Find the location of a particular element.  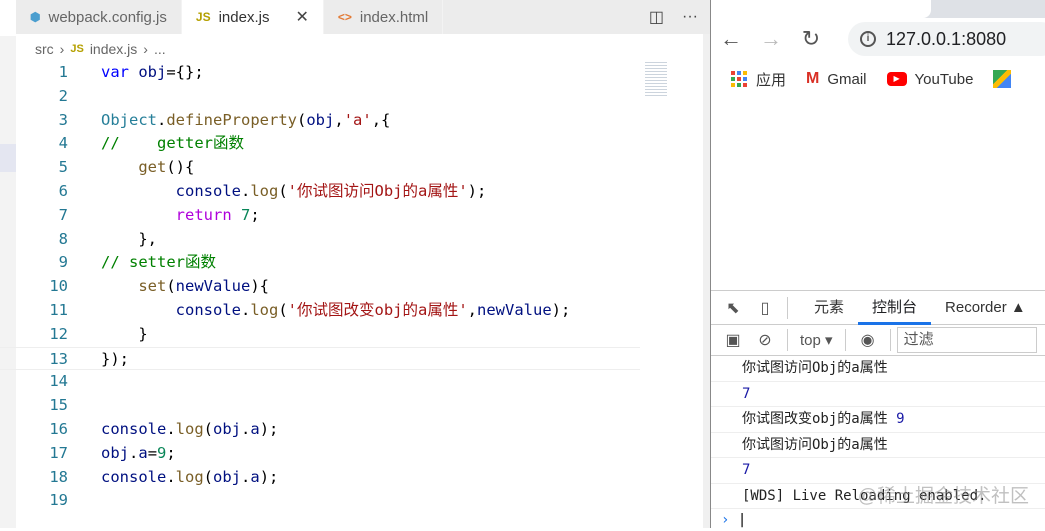

code-line: 4 // getter函数 is located at coordinates (320, 144).